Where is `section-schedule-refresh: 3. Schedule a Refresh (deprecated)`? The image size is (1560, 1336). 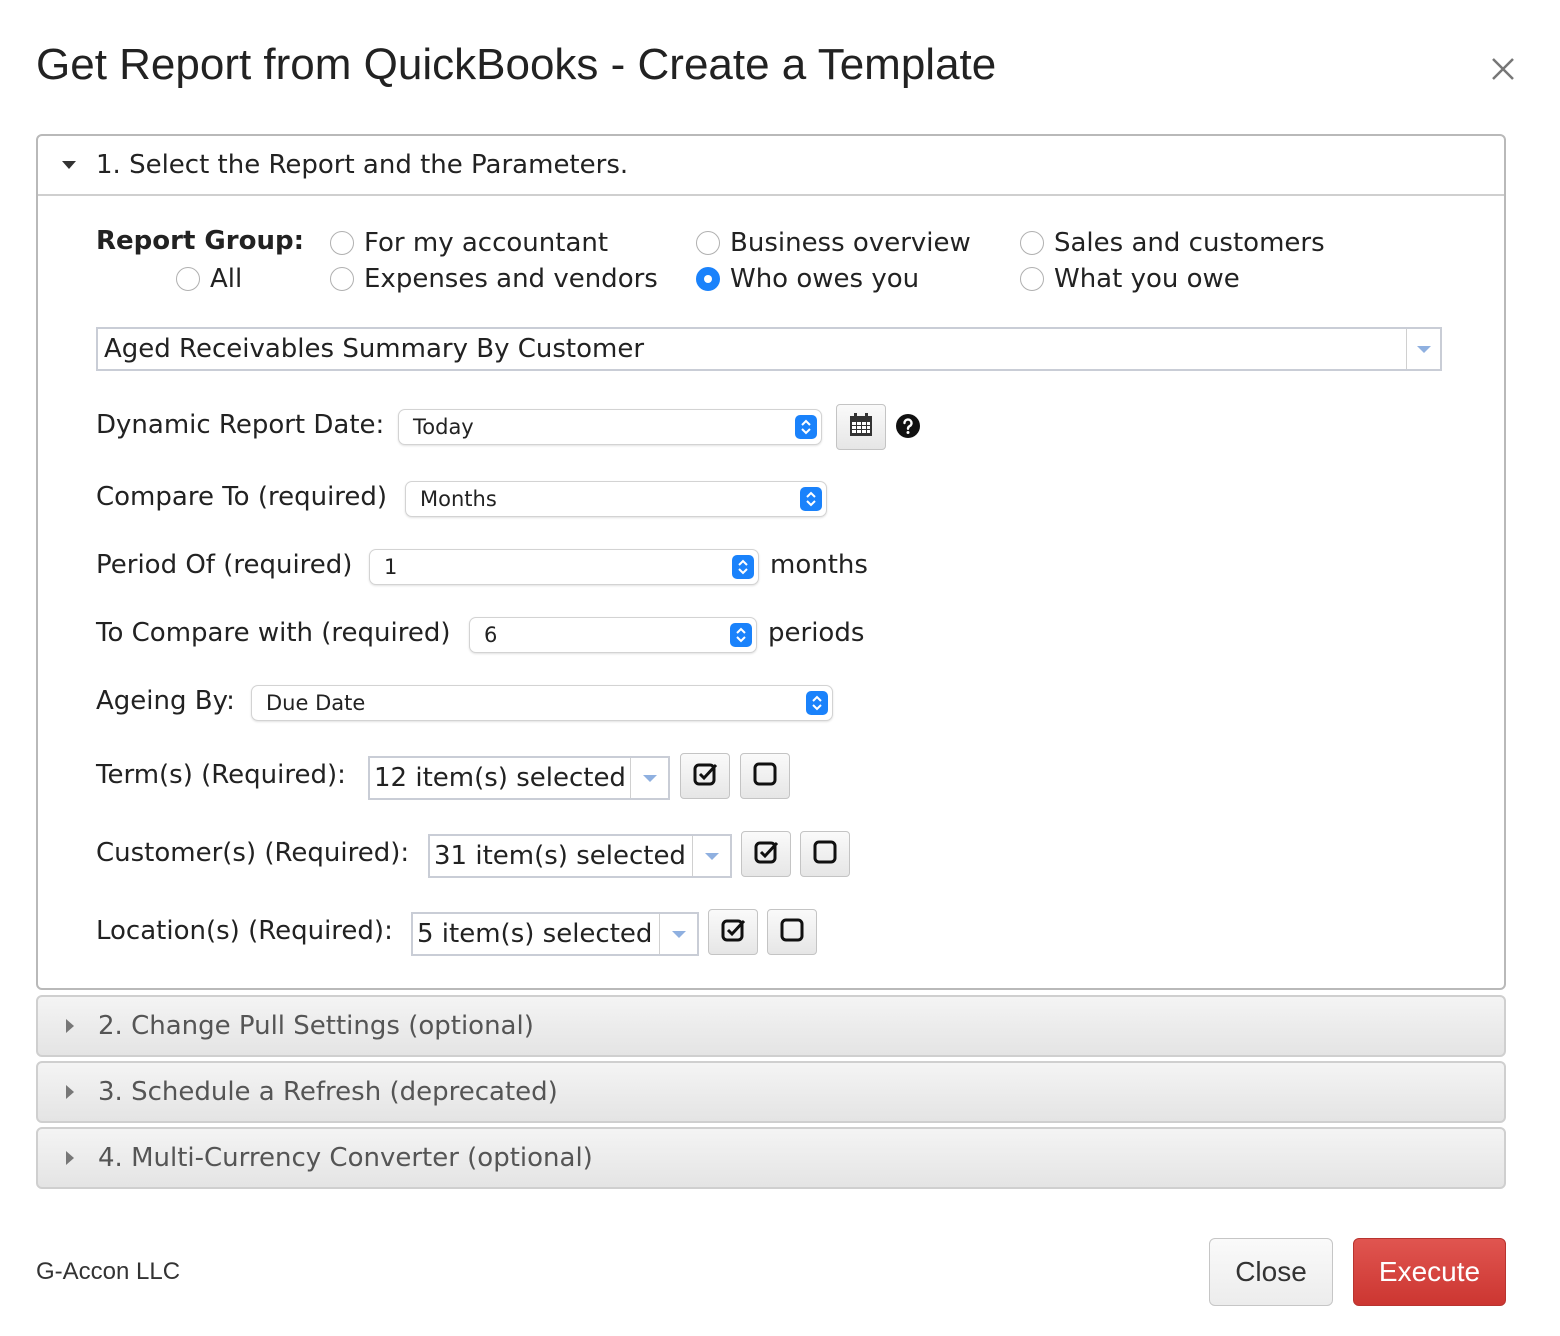
section-schedule-refresh: 3. Schedule a Refresh (deprecated) is located at coordinates (771, 1092).